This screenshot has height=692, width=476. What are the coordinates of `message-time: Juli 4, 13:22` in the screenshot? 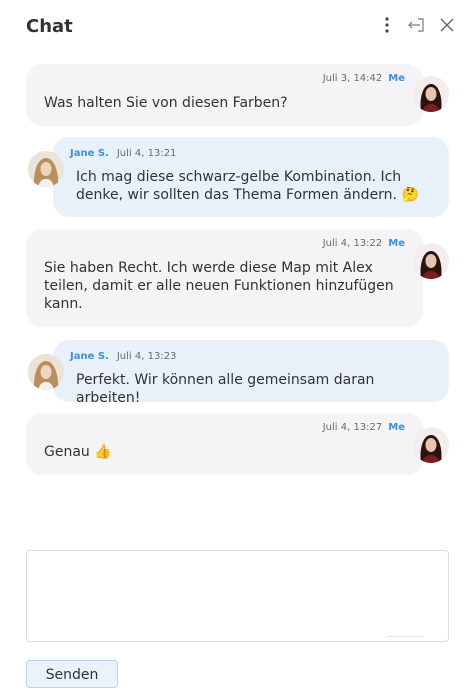 It's located at (352, 243).